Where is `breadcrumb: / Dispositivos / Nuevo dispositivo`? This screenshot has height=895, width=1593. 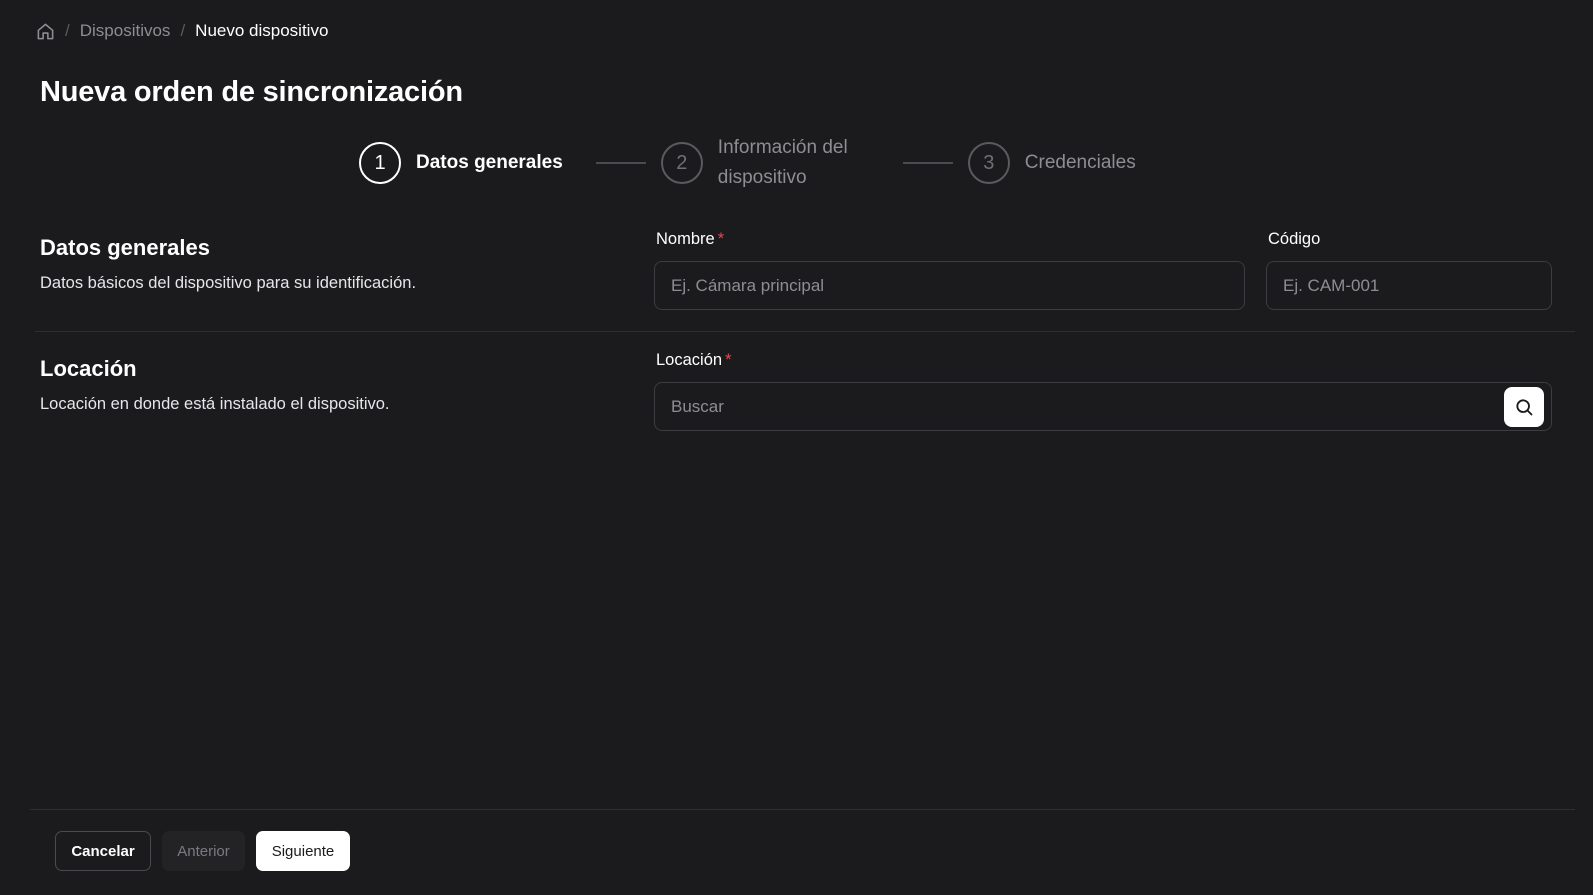 breadcrumb: / Dispositivos / Nuevo dispositivo is located at coordinates (181, 31).